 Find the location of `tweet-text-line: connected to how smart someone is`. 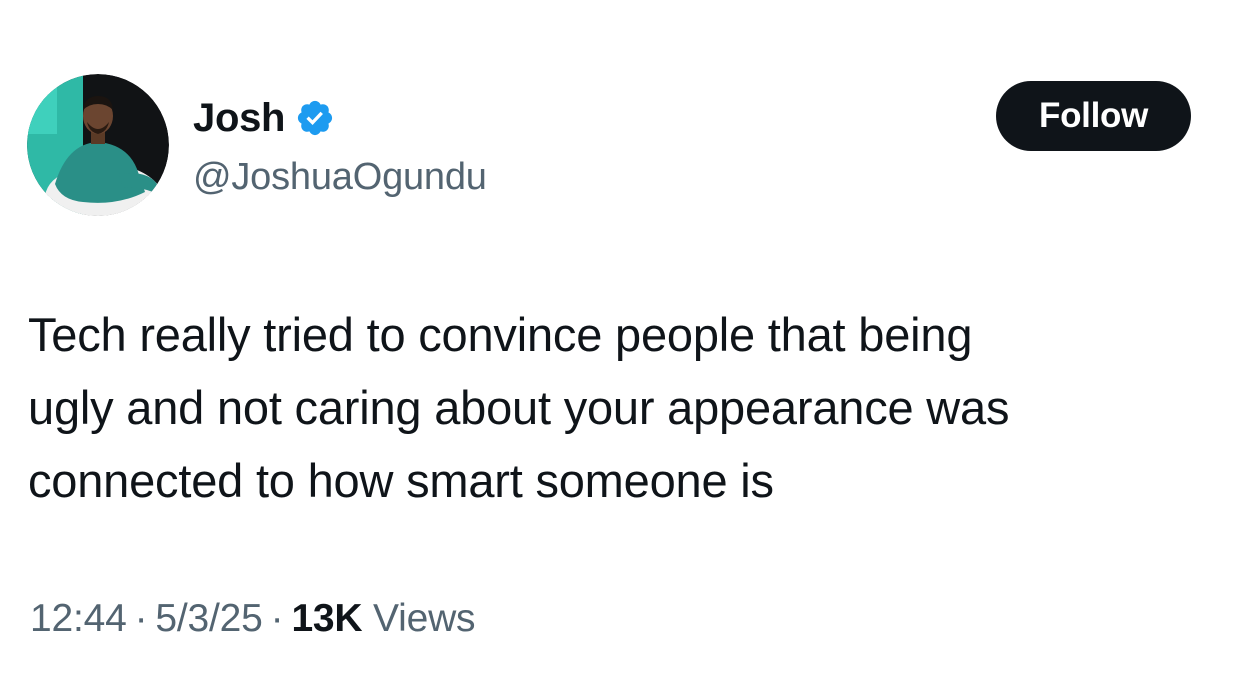

tweet-text-line: connected to how smart someone is is located at coordinates (401, 480).